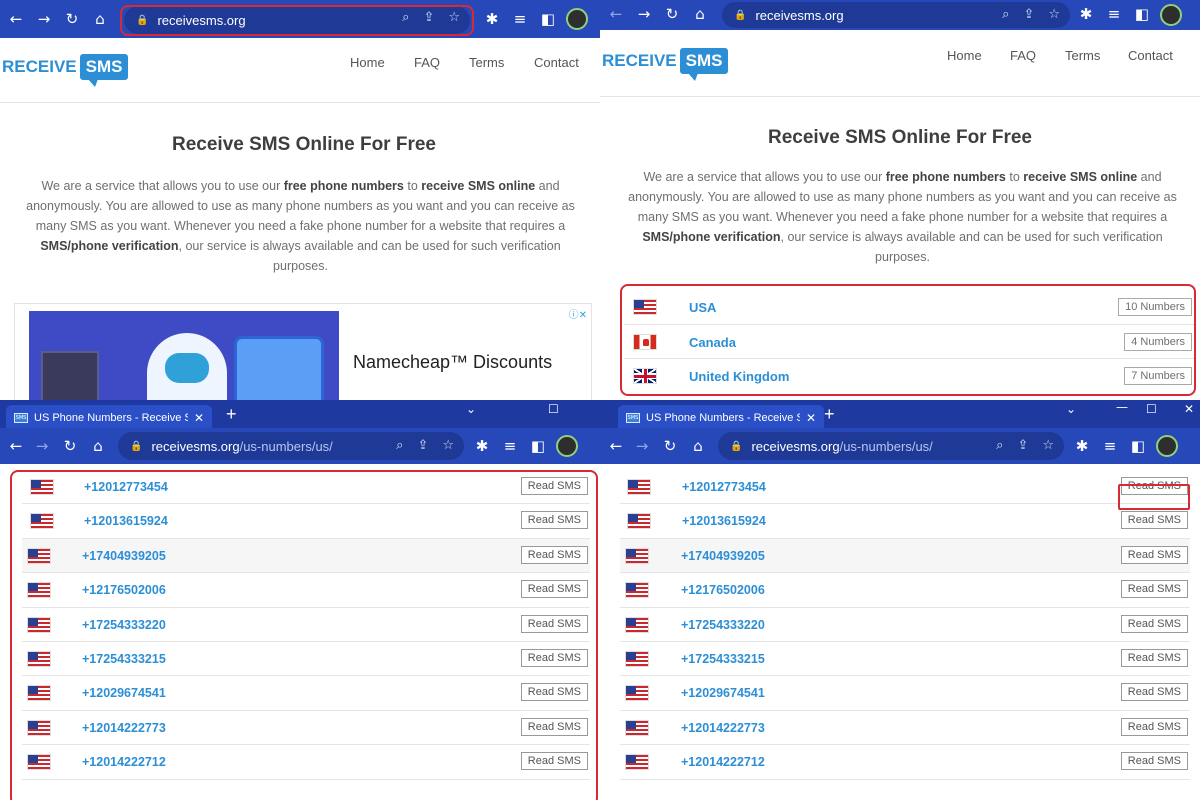  What do you see at coordinates (905, 728) in the screenshot?
I see `number-row: +12014222773 Read SMS` at bounding box center [905, 728].